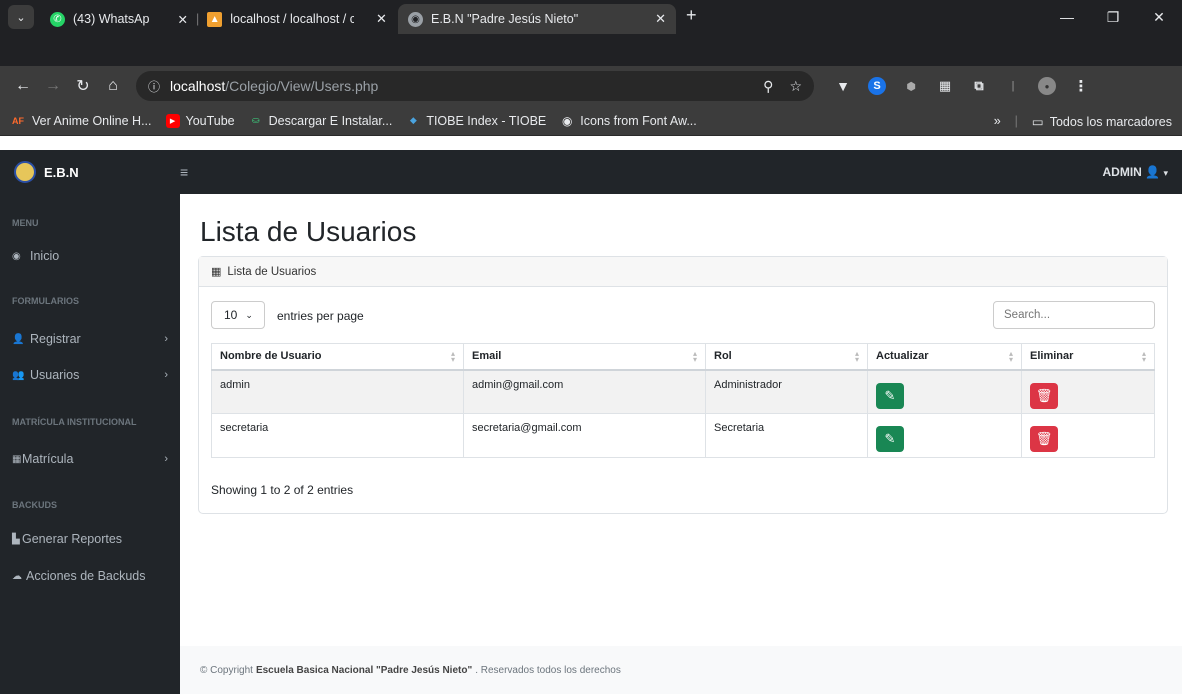  What do you see at coordinates (23, 86) in the screenshot?
I see `back-icon: ←` at bounding box center [23, 86].